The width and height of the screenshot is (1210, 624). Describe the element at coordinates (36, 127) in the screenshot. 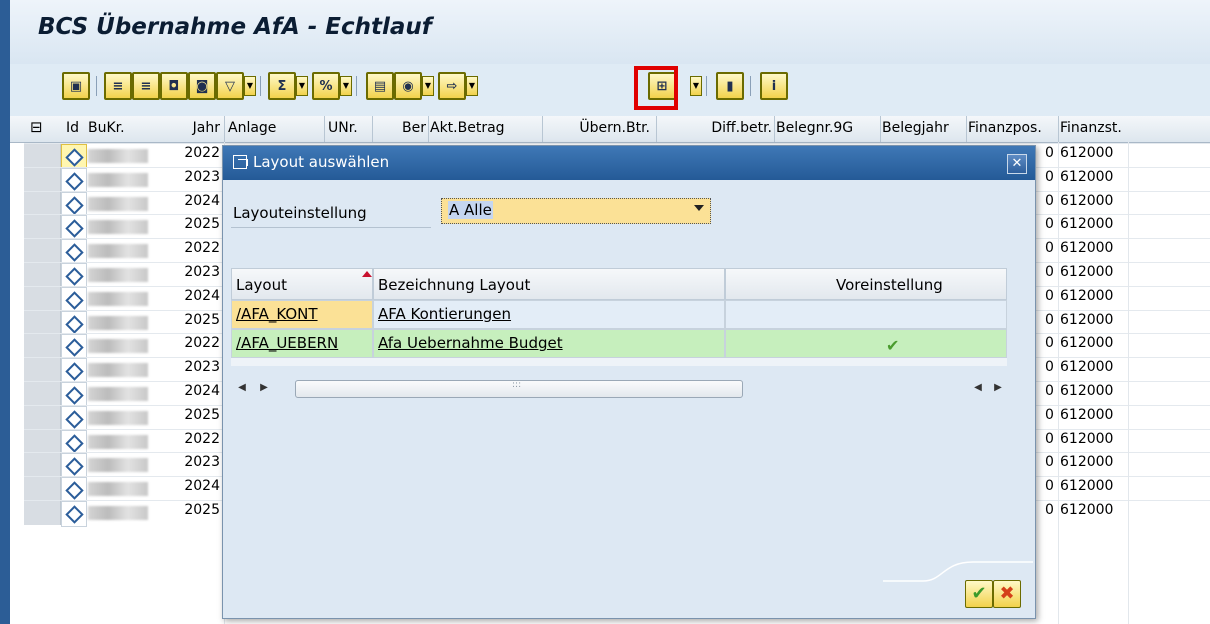

I see `select-all-icon: ⊟` at that location.